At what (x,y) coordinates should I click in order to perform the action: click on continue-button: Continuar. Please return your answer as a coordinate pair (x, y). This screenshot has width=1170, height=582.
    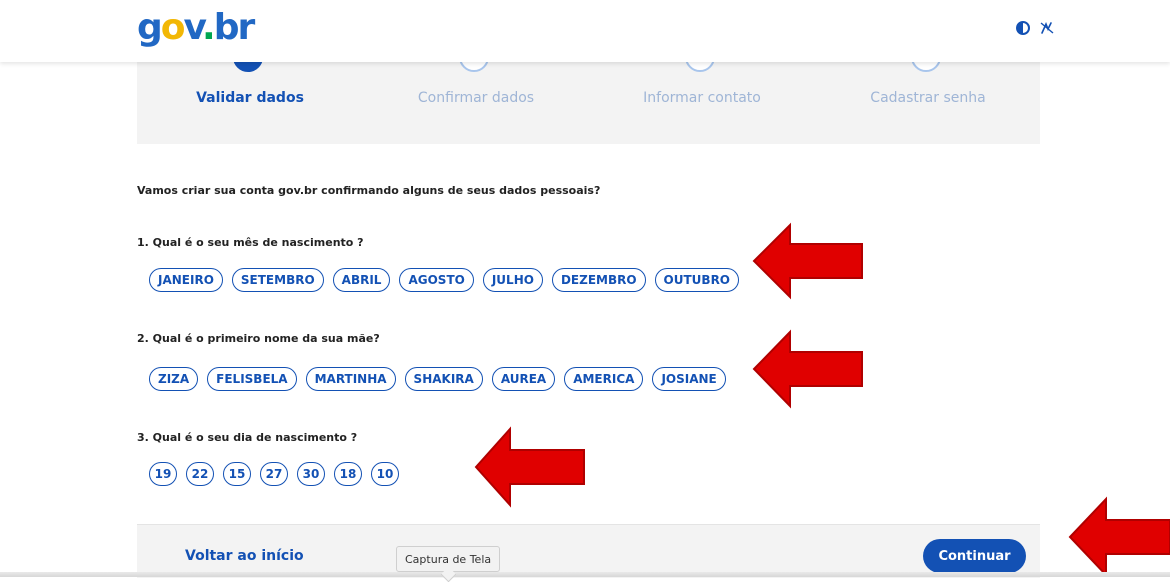
    Looking at the image, I should click on (974, 556).